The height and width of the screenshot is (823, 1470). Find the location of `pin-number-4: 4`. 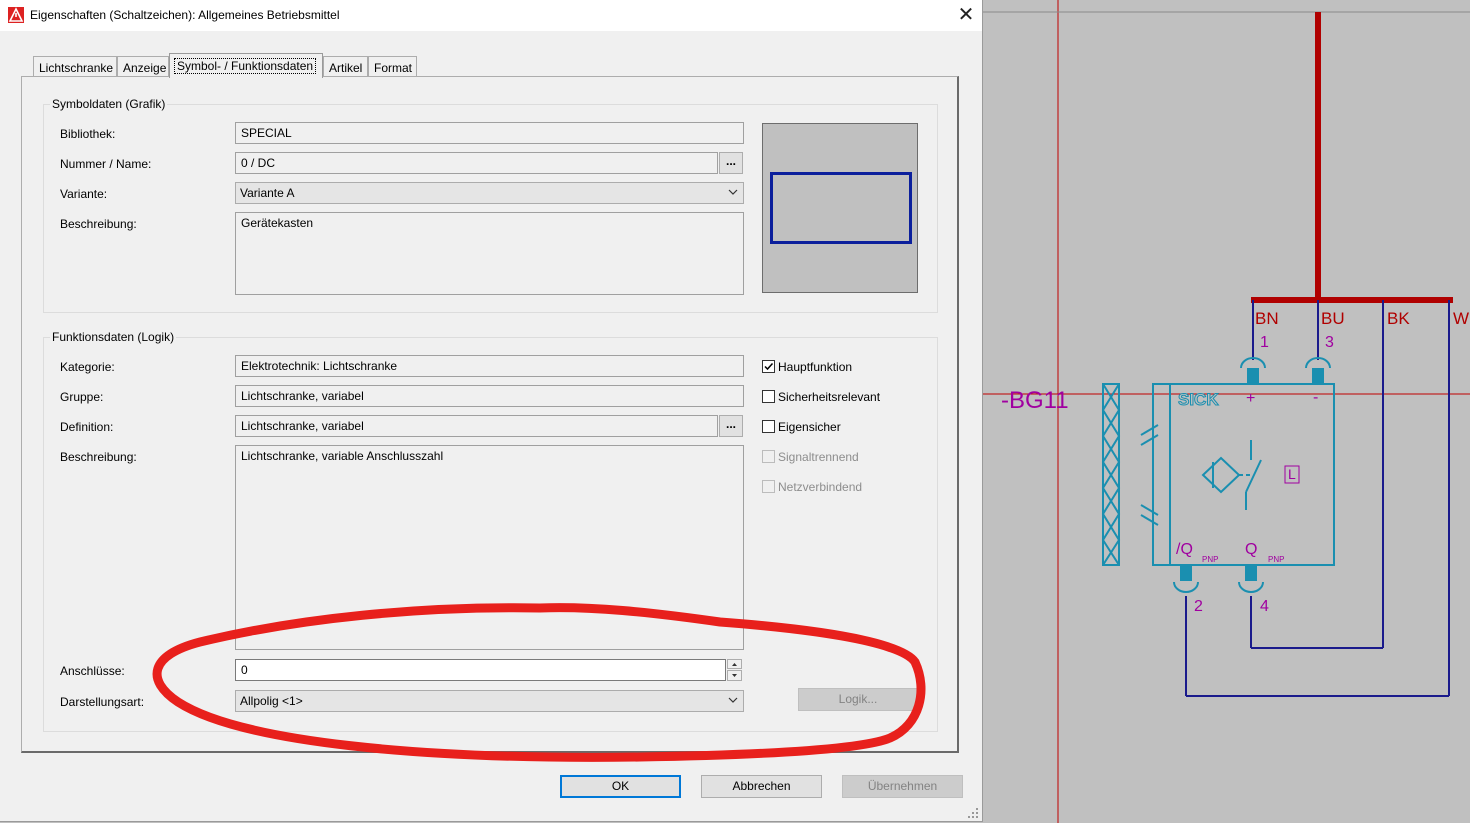

pin-number-4: 4 is located at coordinates (1264, 606).